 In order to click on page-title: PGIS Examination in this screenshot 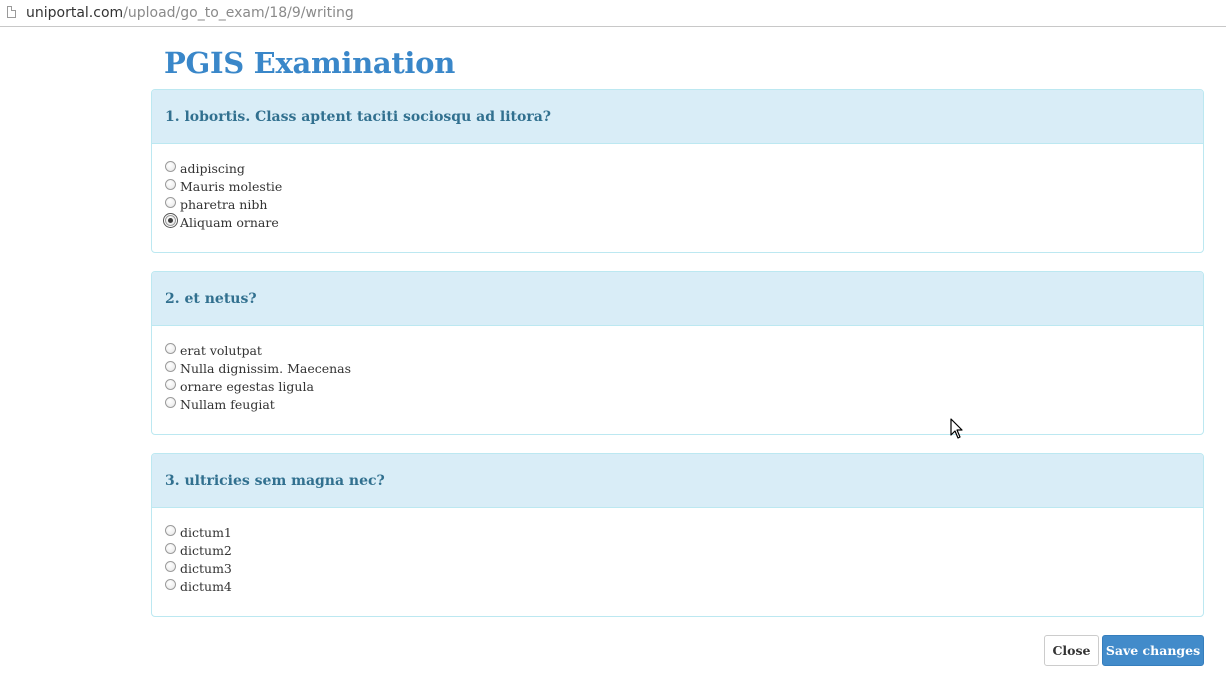, I will do `click(309, 63)`.